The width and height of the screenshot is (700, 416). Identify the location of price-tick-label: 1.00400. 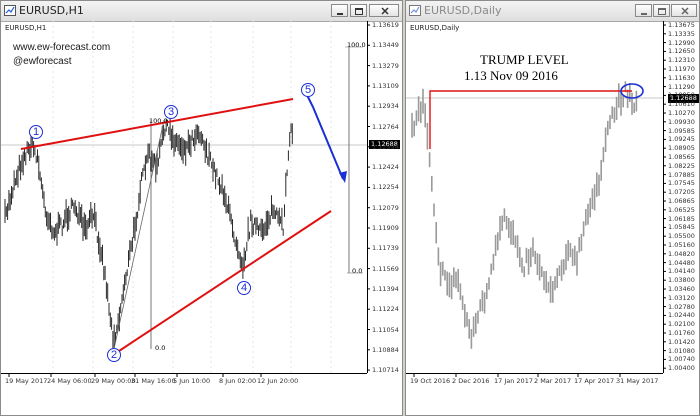
(681, 368).